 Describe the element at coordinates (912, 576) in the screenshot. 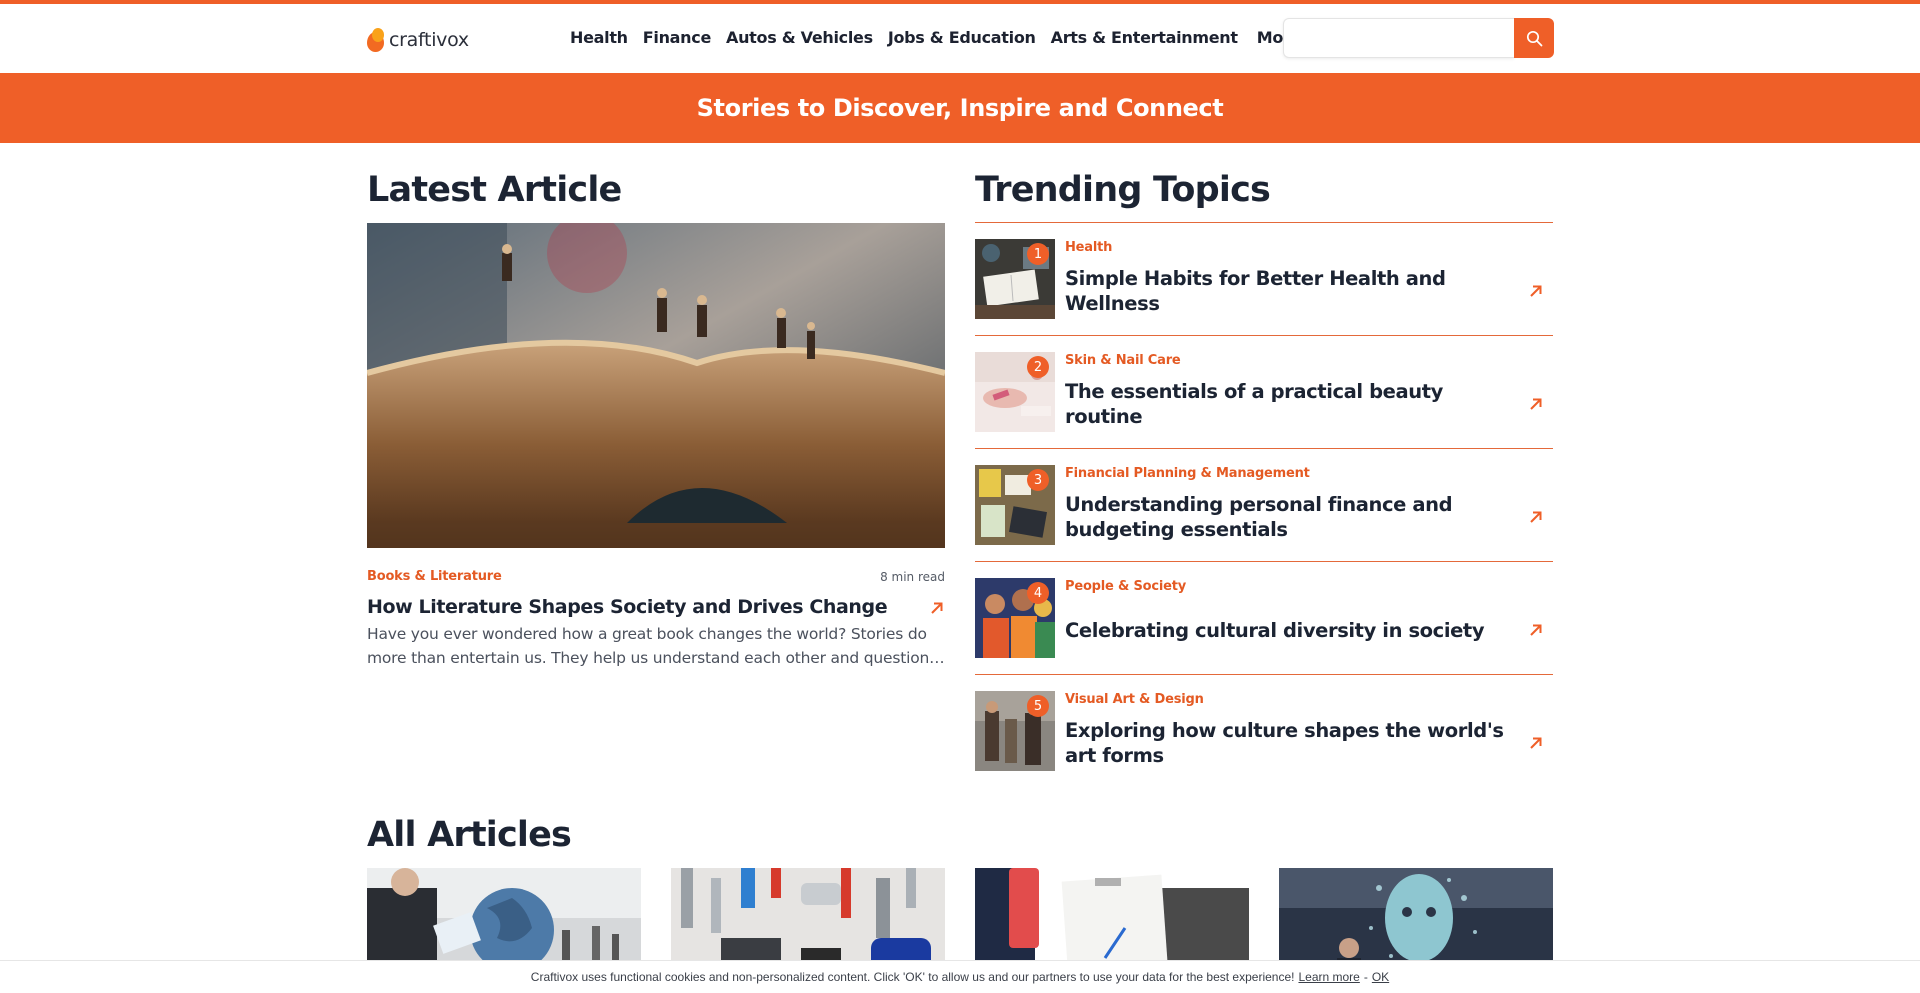

I see `latest-article-read-time: 8 min read` at that location.